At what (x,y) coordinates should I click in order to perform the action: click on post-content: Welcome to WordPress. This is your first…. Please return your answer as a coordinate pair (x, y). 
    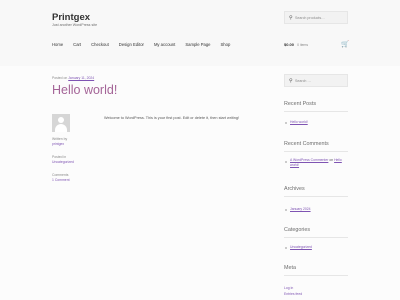
    Looking at the image, I should click on (172, 118).